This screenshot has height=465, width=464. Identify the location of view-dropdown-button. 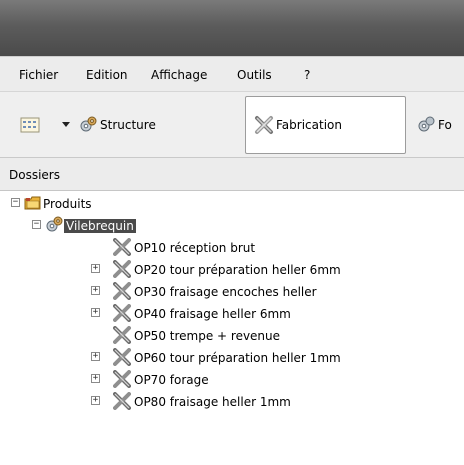
(67, 125).